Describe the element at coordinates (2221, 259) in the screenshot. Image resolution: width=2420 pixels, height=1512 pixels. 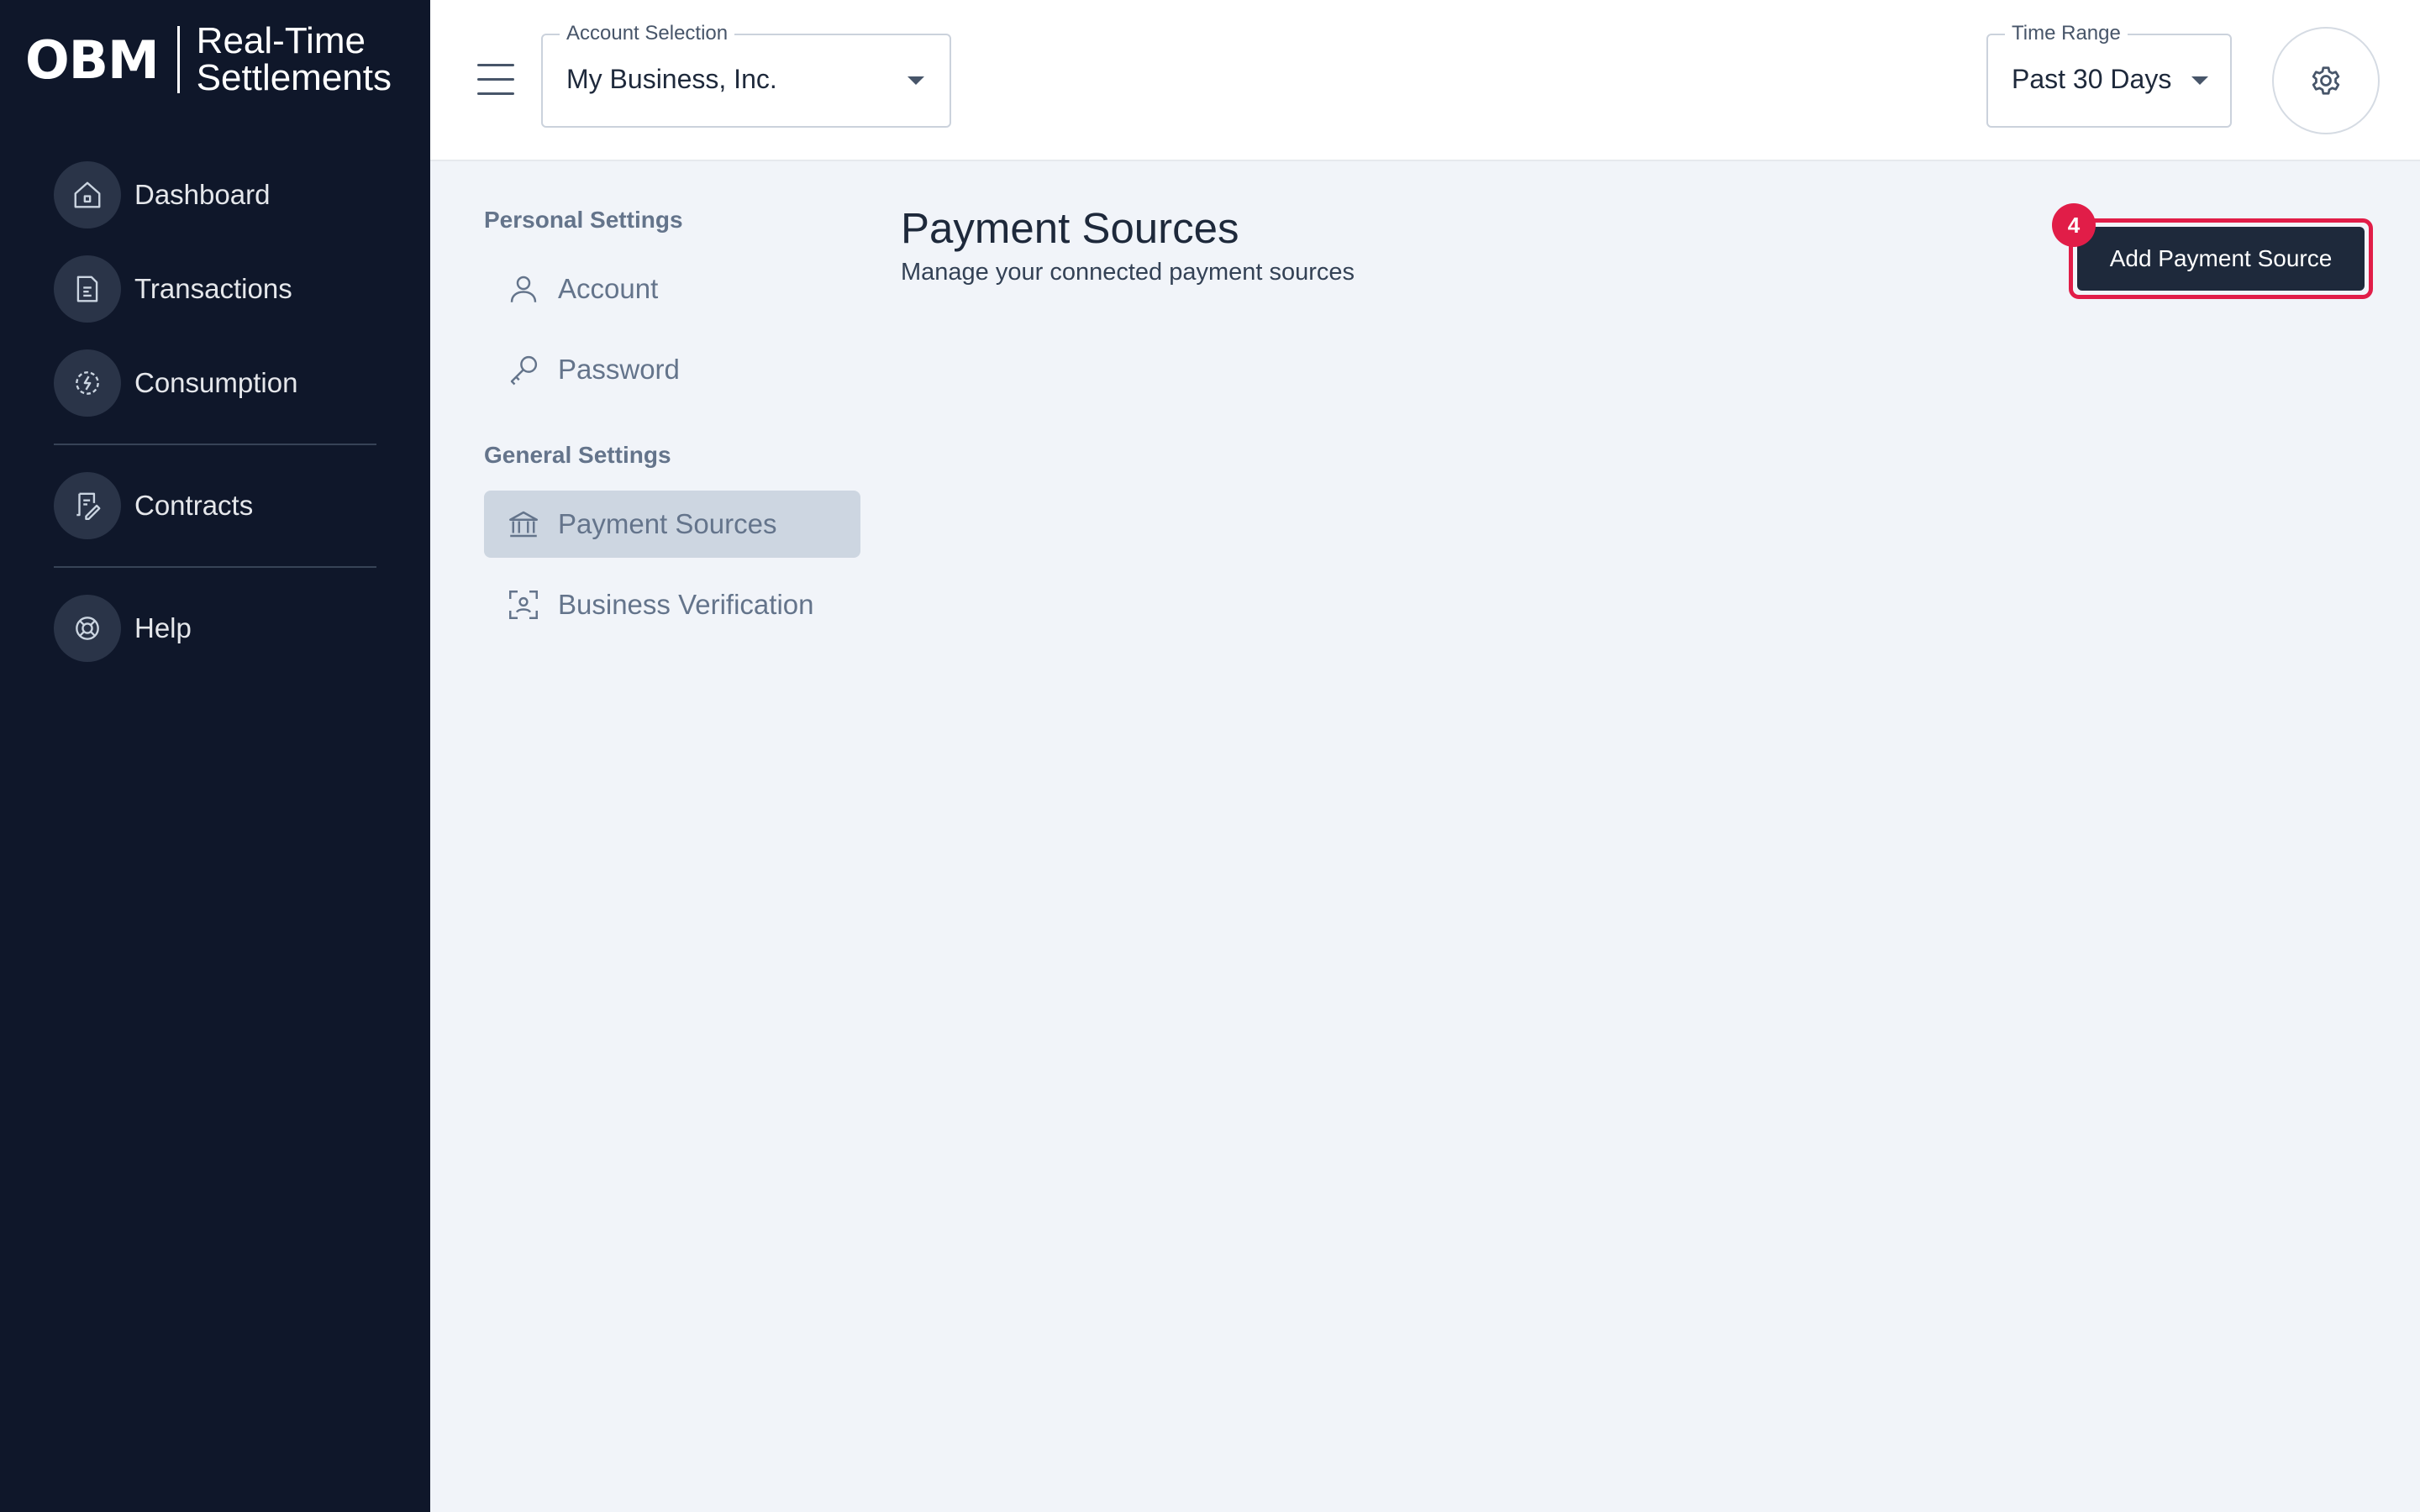
I see `add-payment-source-button: Add Payment Source` at that location.